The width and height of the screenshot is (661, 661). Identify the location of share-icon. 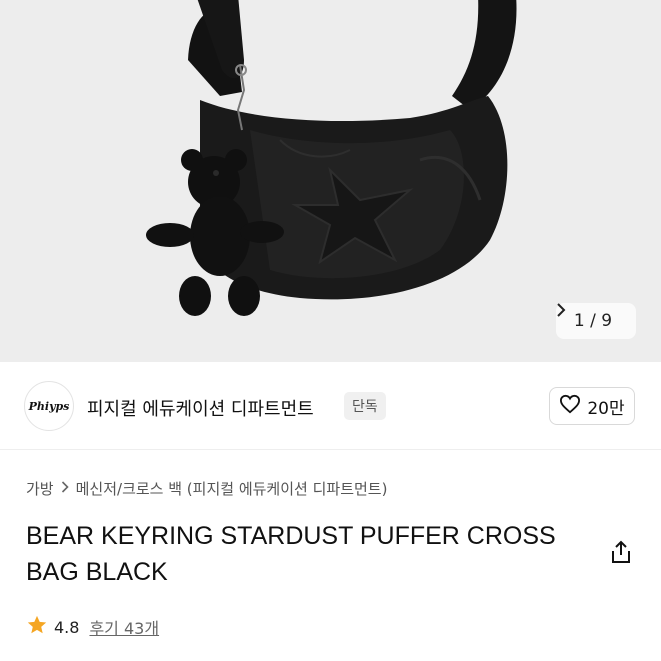
(621, 554).